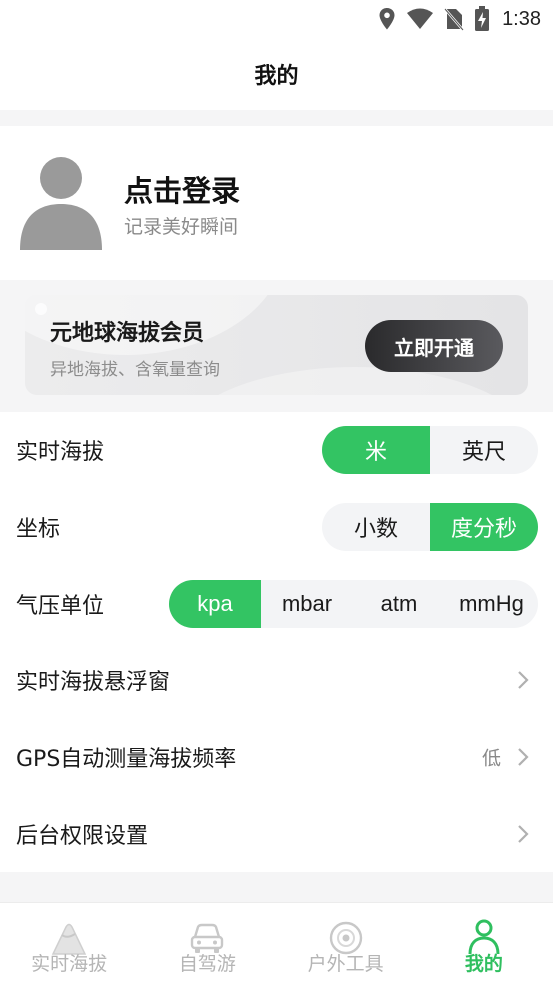  What do you see at coordinates (93, 682) in the screenshot?
I see `floating-window-label: 实时海拔悬浮窗` at bounding box center [93, 682].